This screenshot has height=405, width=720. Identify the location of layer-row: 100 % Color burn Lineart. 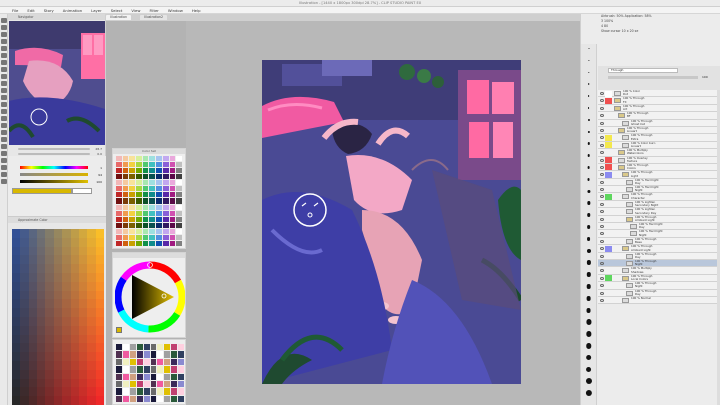
(658, 145).